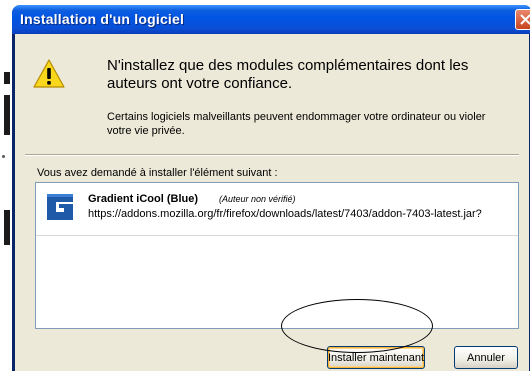 This screenshot has width=530, height=371. Describe the element at coordinates (271, 19) in the screenshot. I see `title-bar: Installation d'un logiciel` at that location.